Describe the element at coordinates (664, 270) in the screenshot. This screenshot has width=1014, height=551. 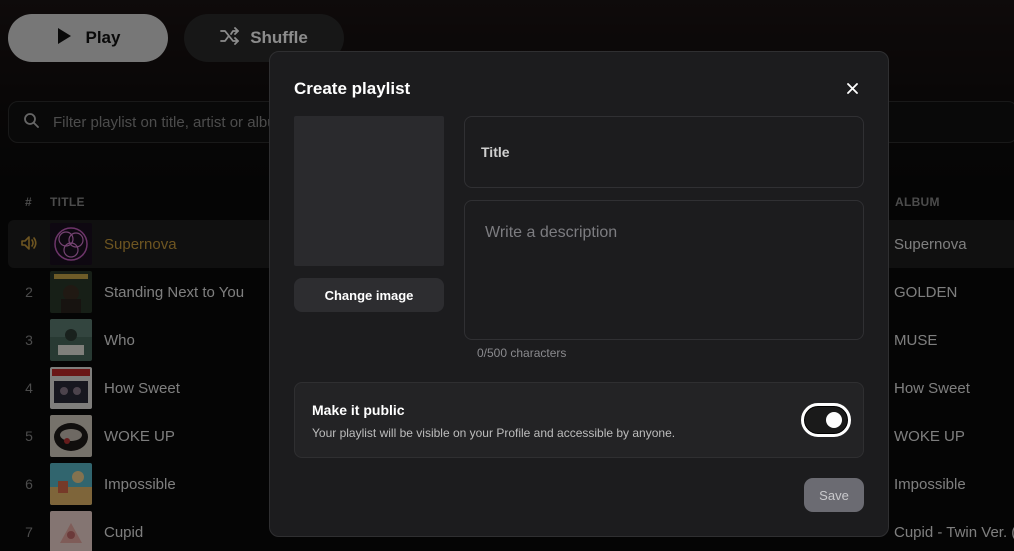
I see `description-field: Write a description` at that location.